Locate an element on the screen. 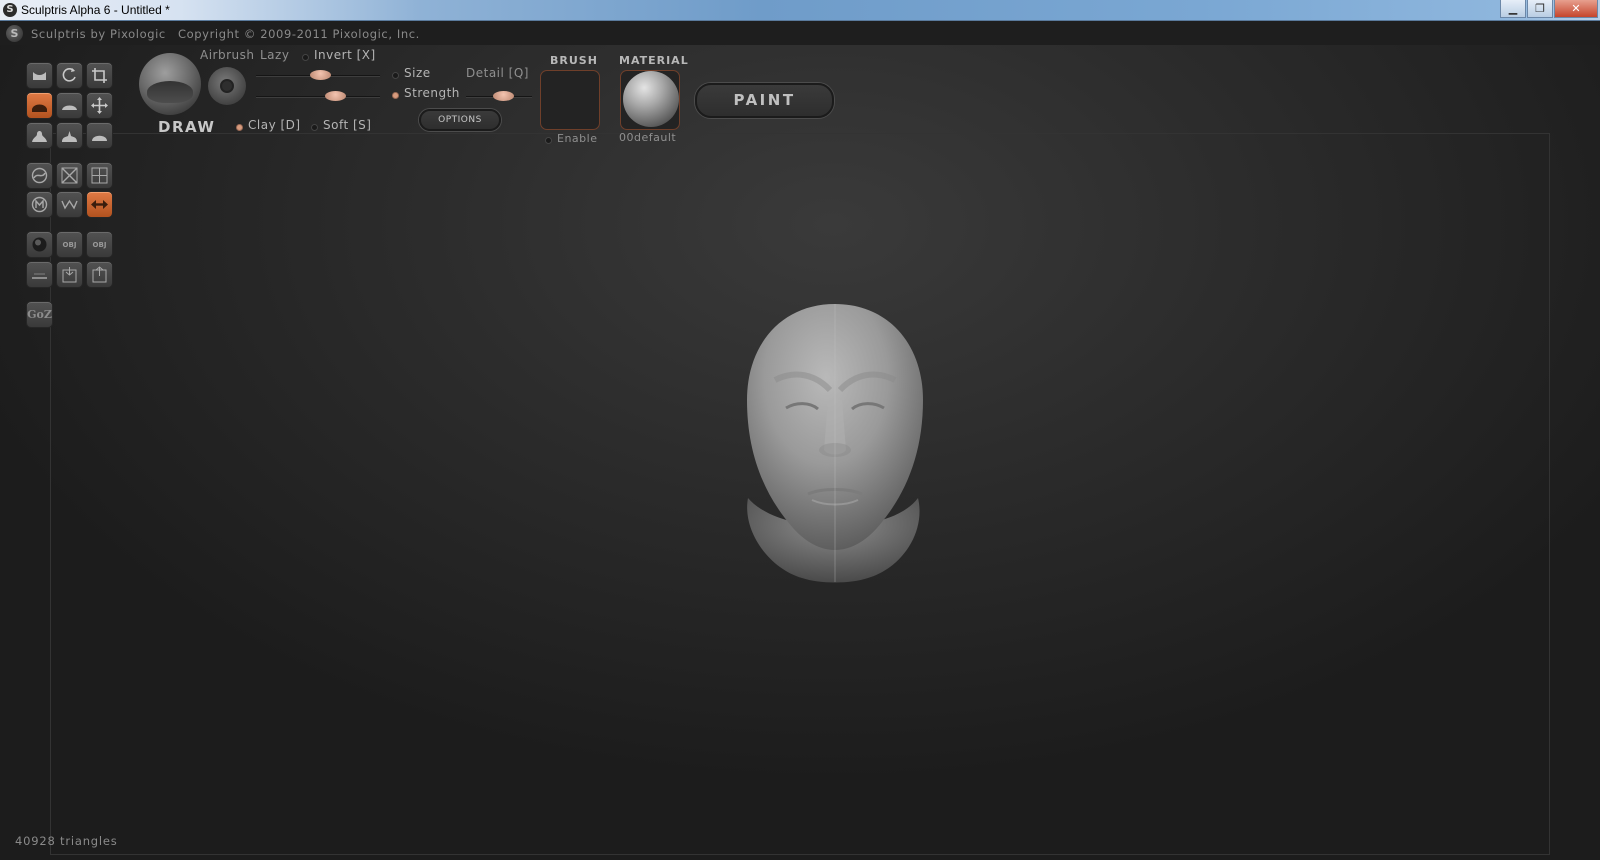 This screenshot has width=1600, height=860. subdivide-icon is located at coordinates (69, 204).